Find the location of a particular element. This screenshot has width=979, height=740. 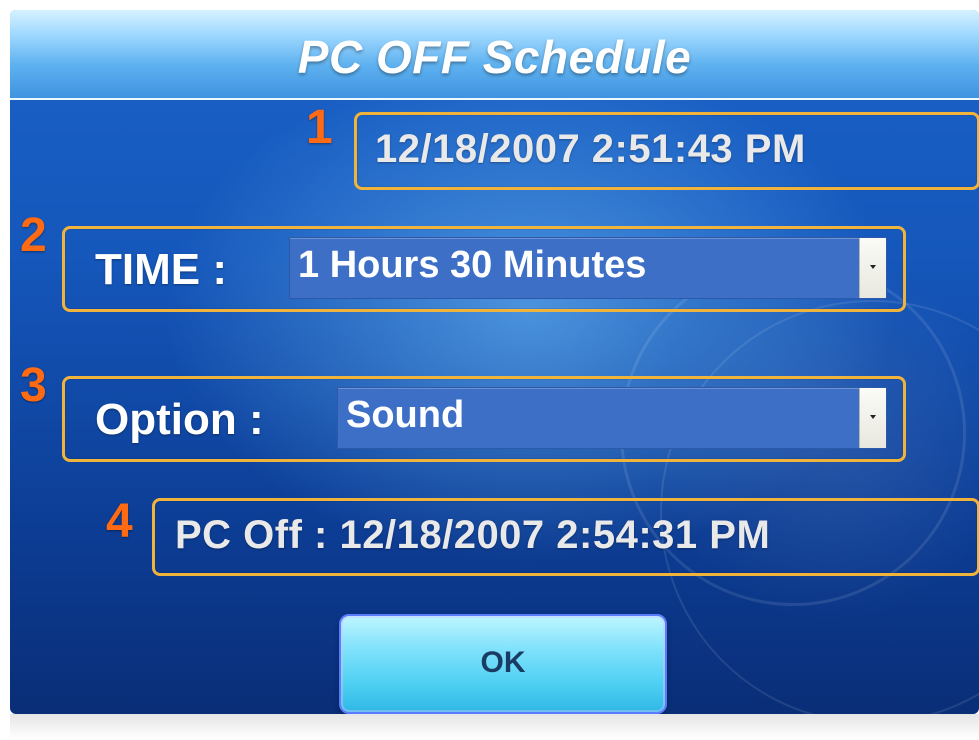

callout-marker-3: 3 is located at coordinates (33, 385).